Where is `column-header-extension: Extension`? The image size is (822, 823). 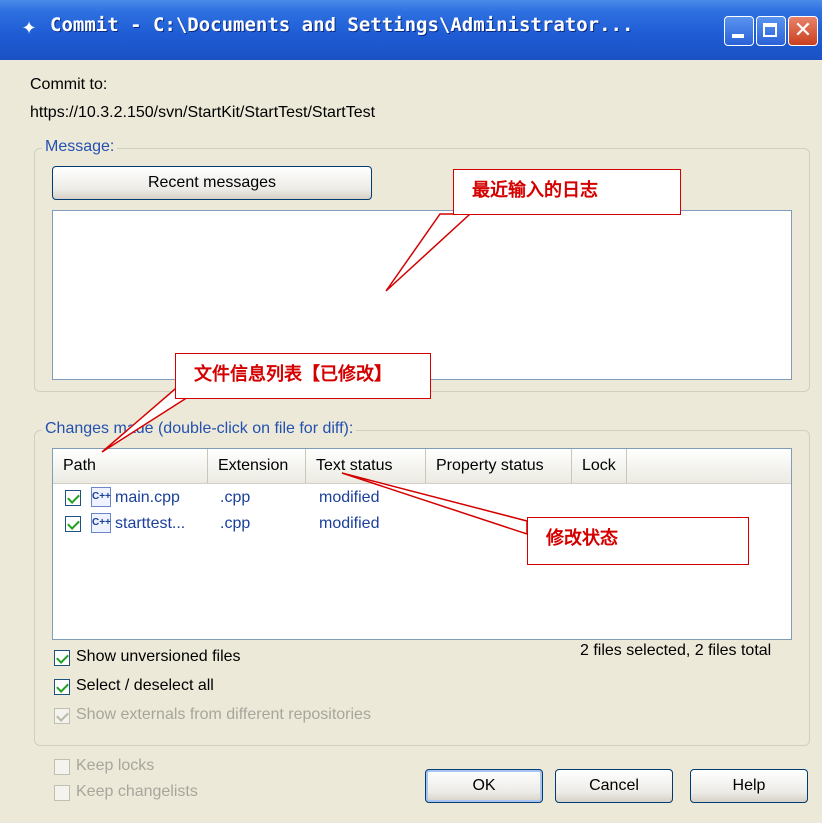
column-header-extension: Extension is located at coordinates (257, 466).